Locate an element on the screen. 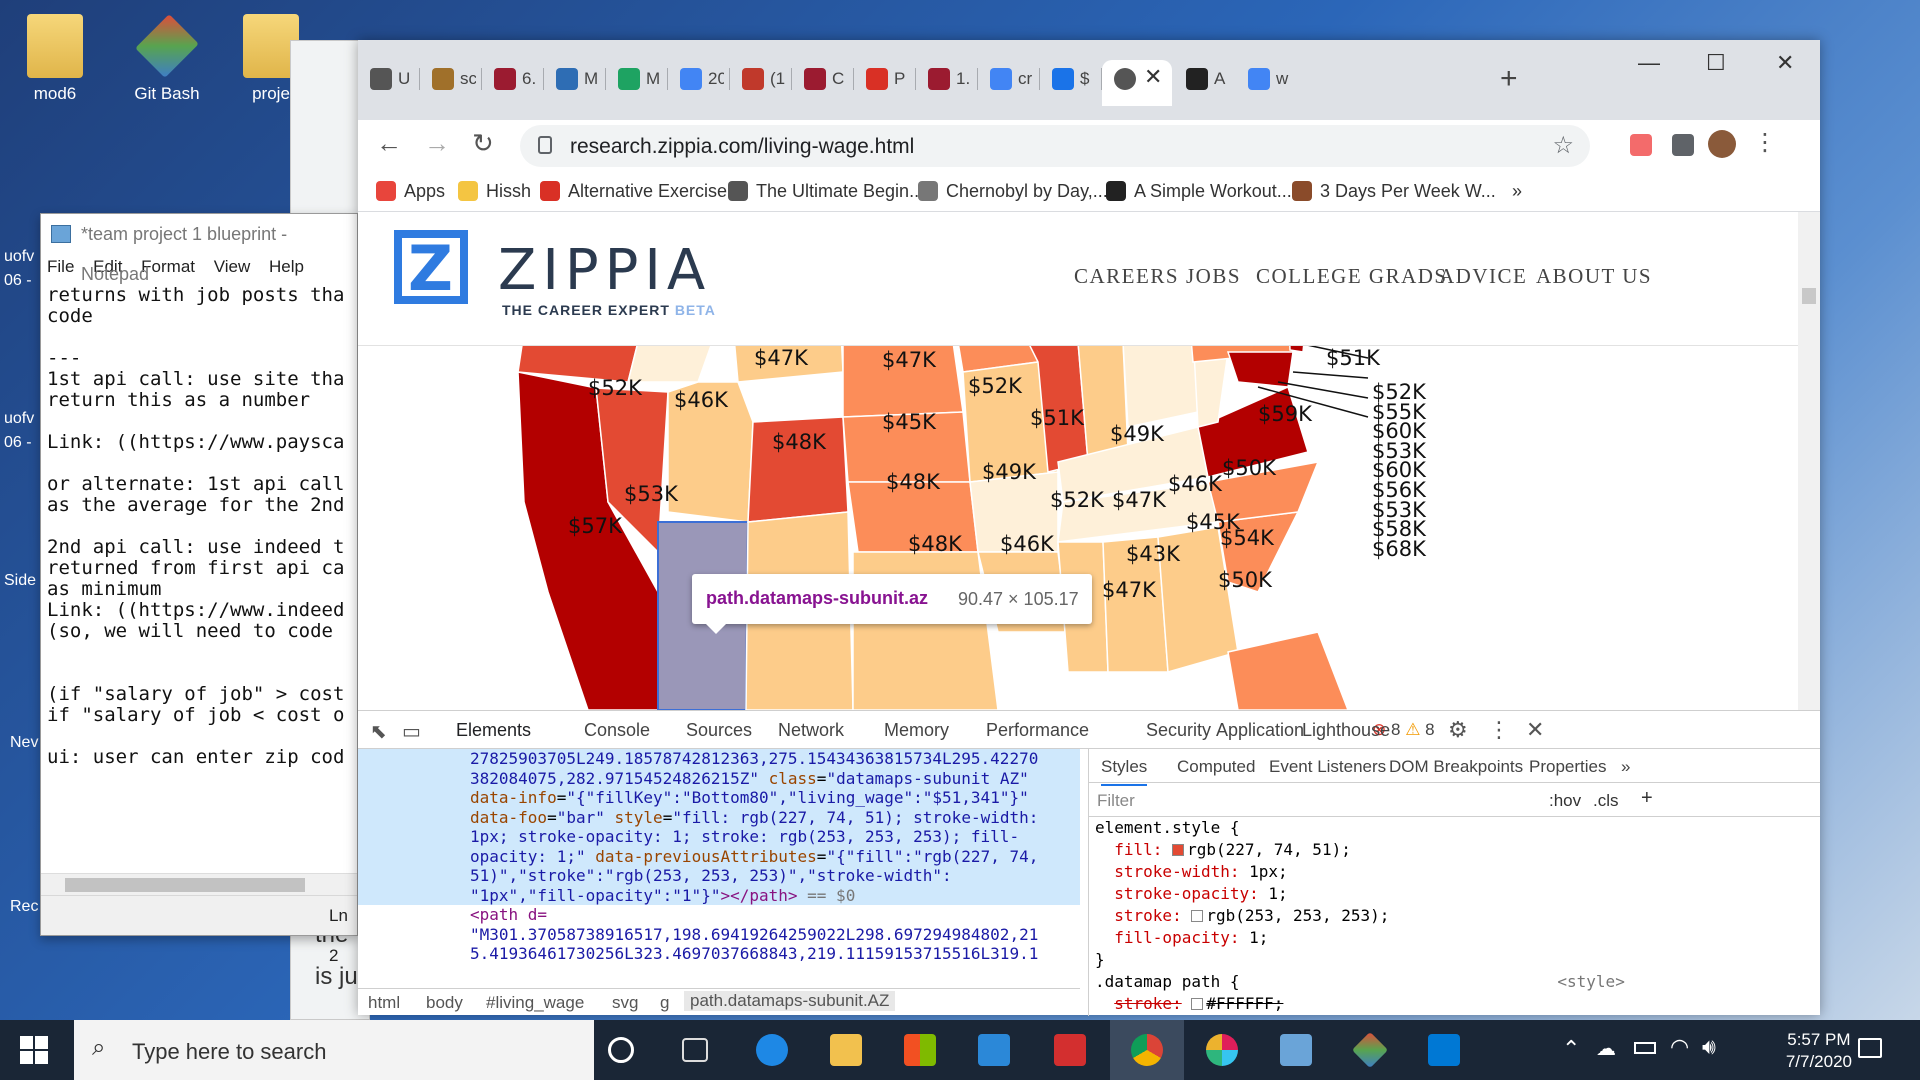 This screenshot has height=1080, width=1920. gift-icon is located at coordinates (1070, 1050).